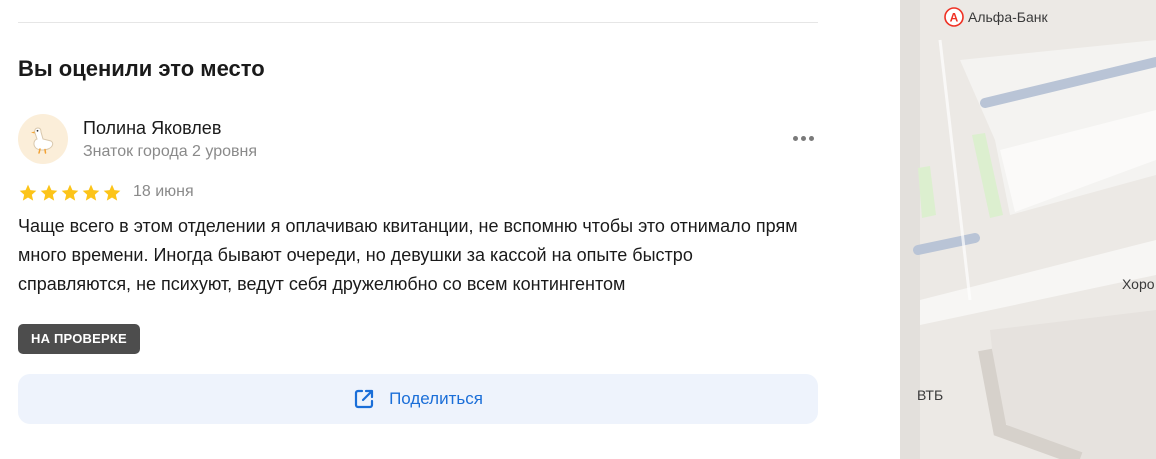  I want to click on map-label-vtb: ВТБ, so click(930, 395).